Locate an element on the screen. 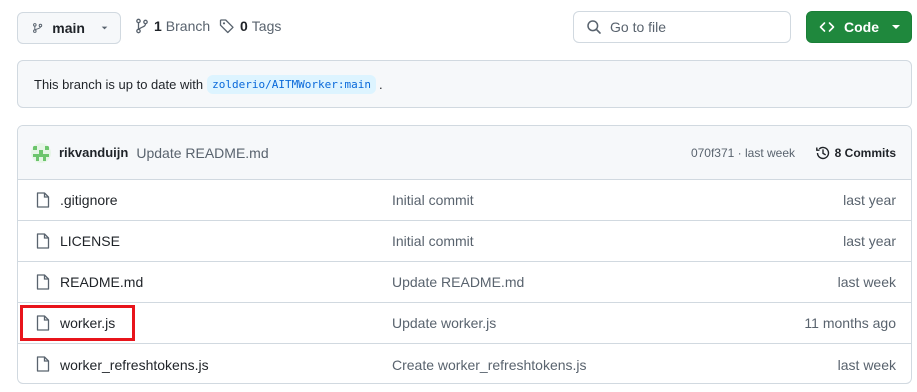 The height and width of the screenshot is (392, 917). commits-history-link: 8 Commits is located at coordinates (855, 153).